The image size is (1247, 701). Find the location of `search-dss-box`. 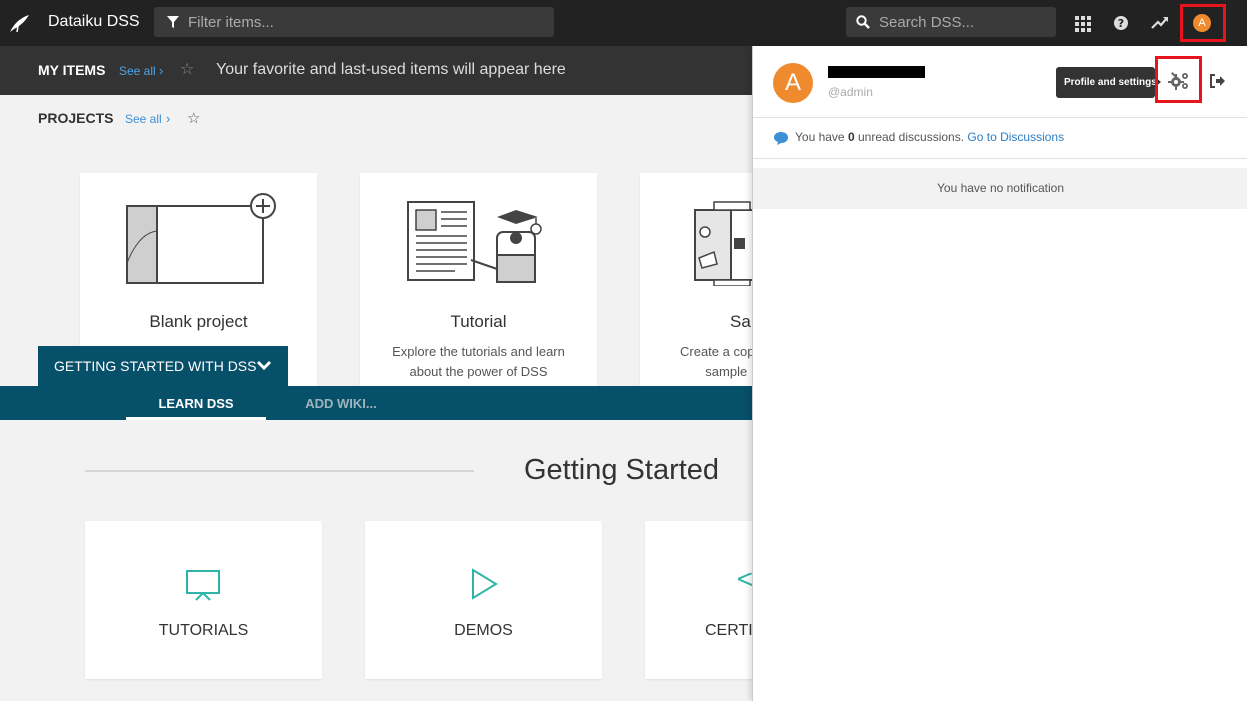

search-dss-box is located at coordinates (951, 22).